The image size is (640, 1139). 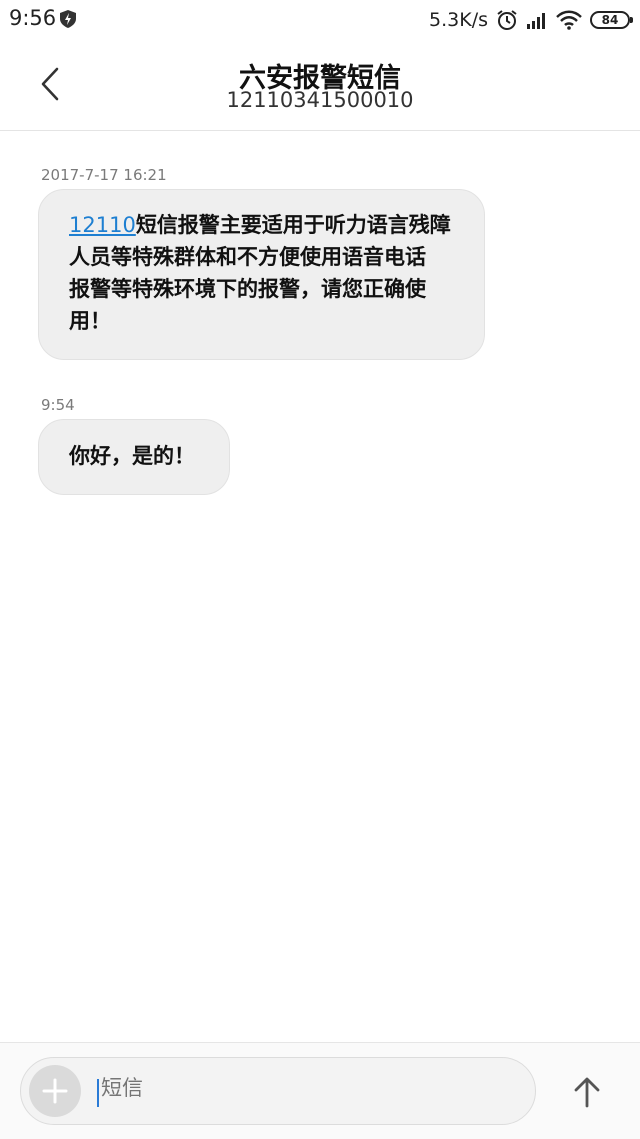 I want to click on shield-icon, so click(x=68, y=19).